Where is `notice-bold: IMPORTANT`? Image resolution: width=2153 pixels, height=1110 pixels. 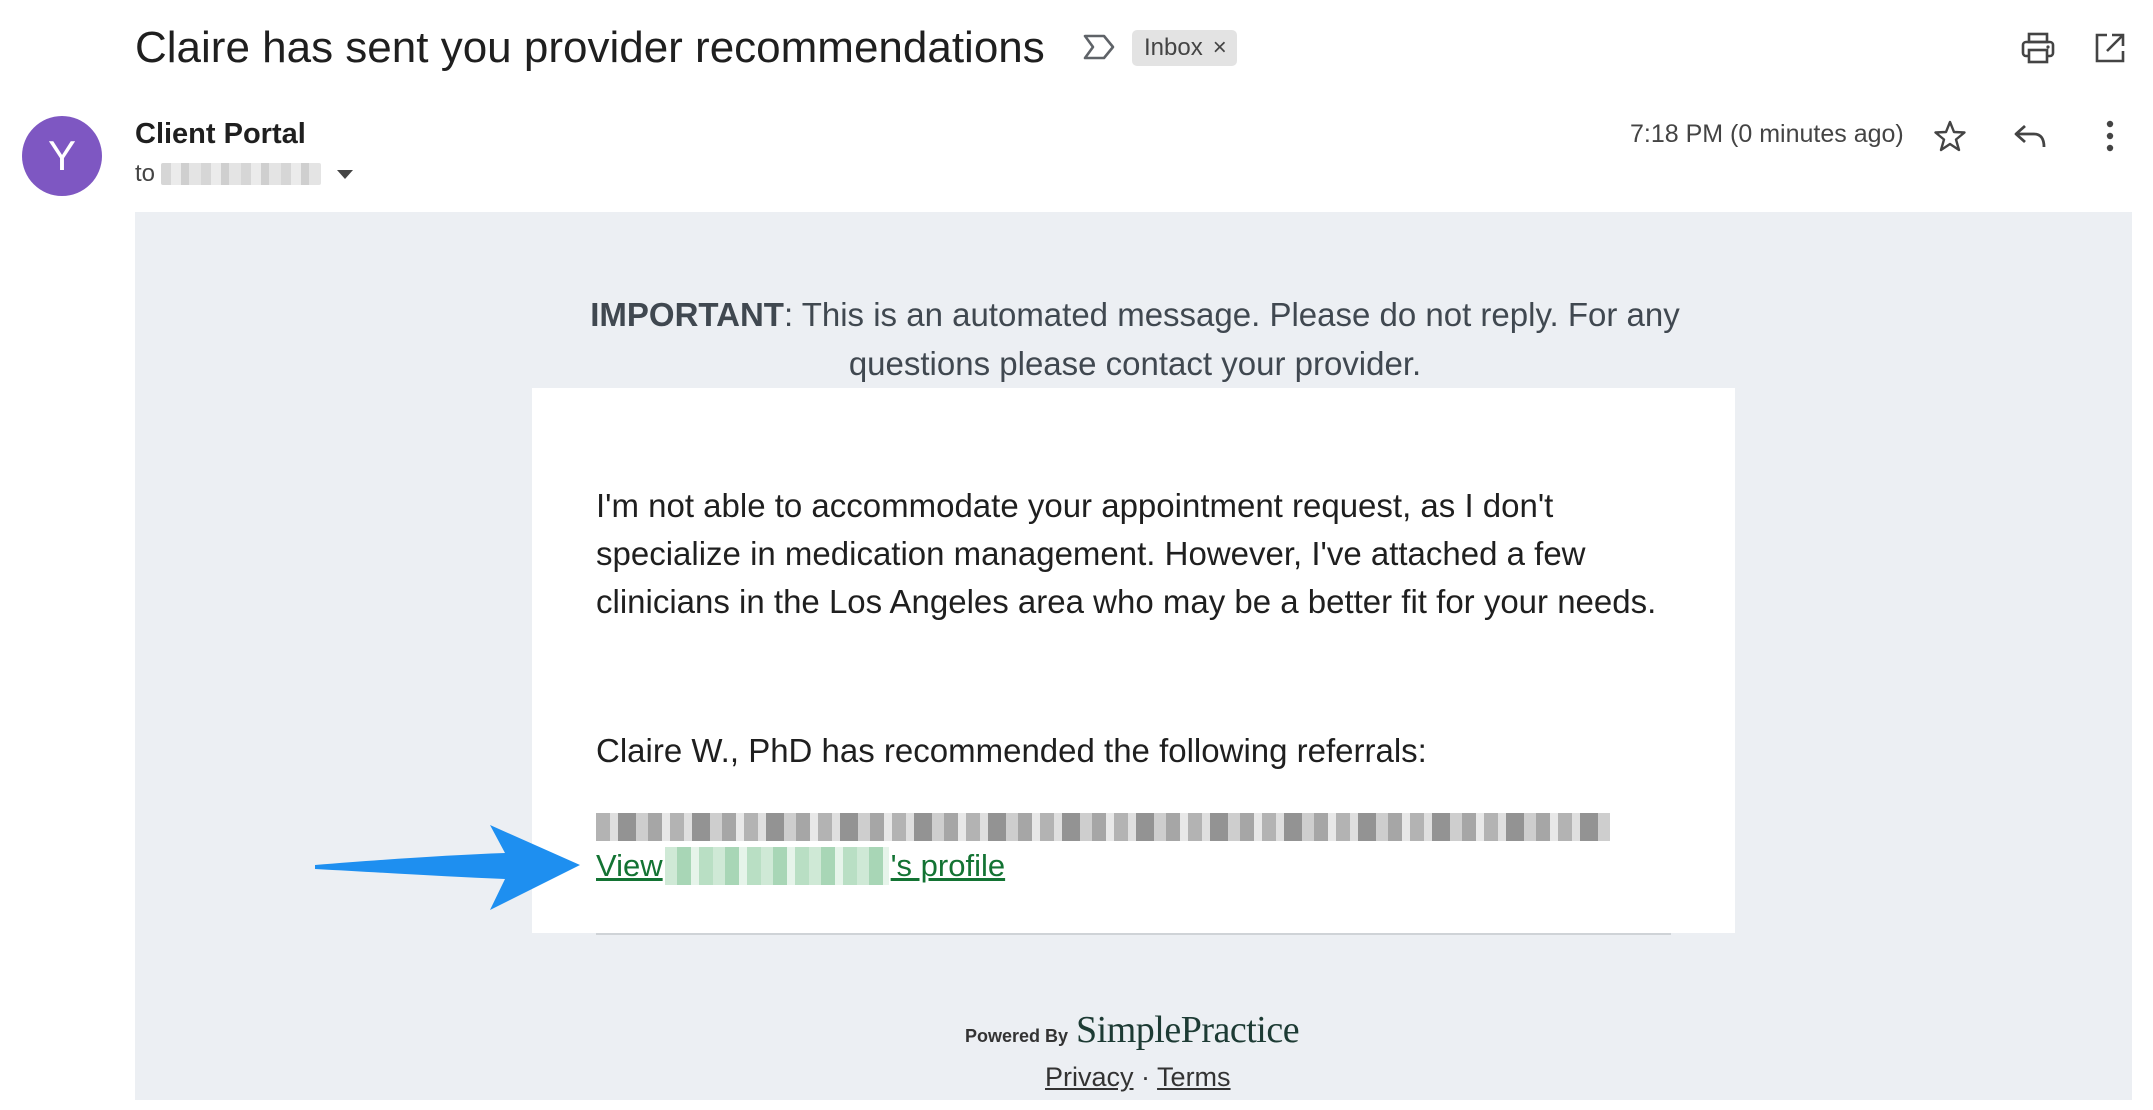
notice-bold: IMPORTANT is located at coordinates (687, 314).